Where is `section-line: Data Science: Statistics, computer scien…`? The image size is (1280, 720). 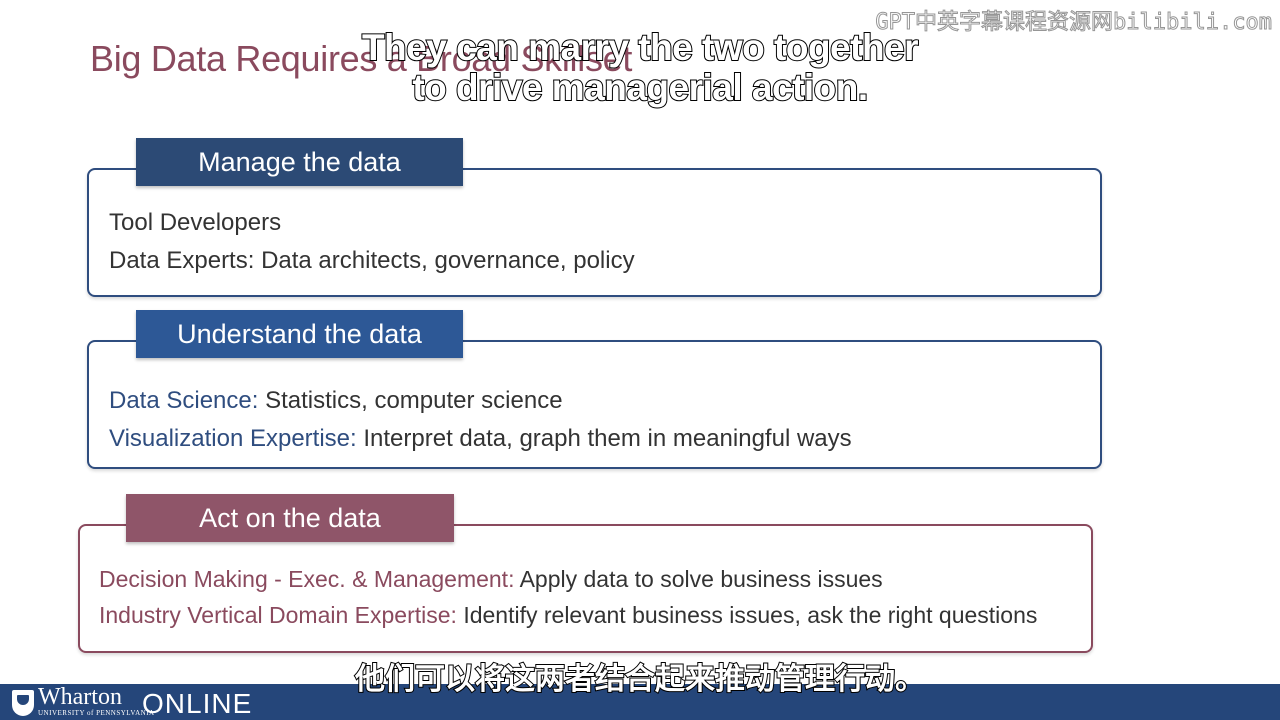
section-line: Data Science: Statistics, computer scien… is located at coordinates (336, 401).